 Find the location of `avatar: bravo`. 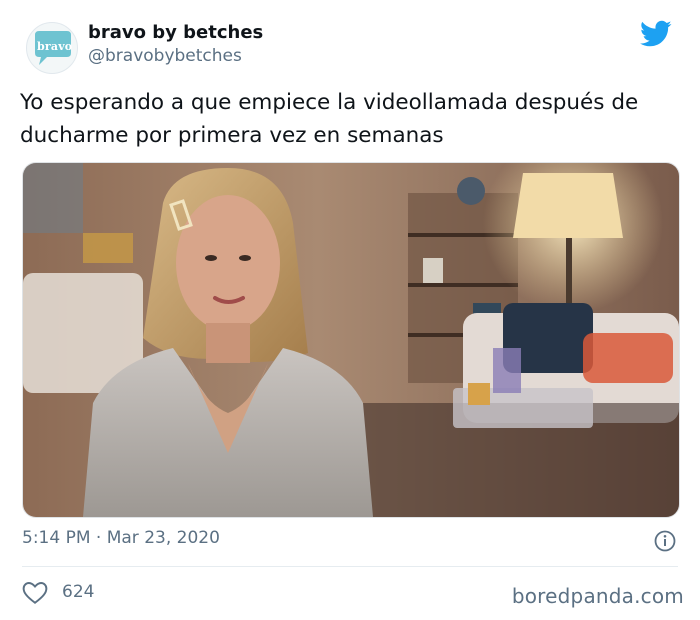

avatar: bravo is located at coordinates (52, 48).